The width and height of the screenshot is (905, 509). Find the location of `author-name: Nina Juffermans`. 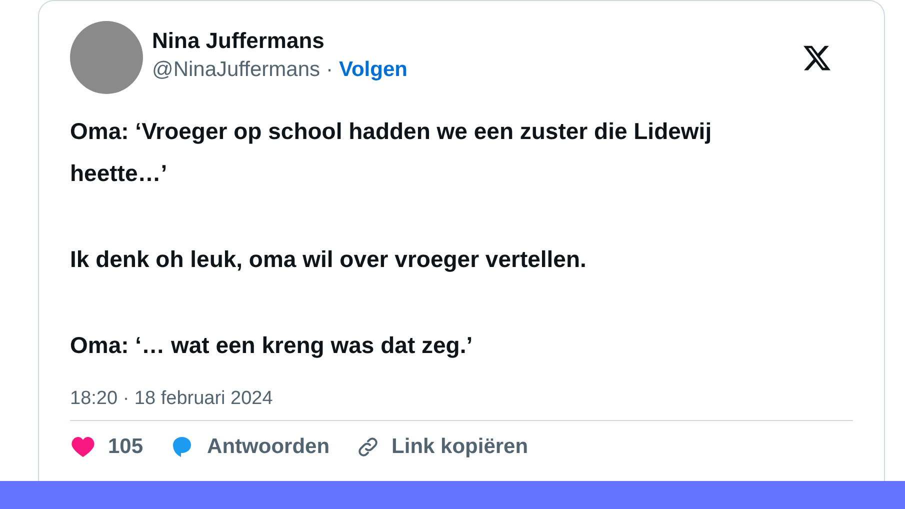

author-name: Nina Juffermans is located at coordinates (239, 41).